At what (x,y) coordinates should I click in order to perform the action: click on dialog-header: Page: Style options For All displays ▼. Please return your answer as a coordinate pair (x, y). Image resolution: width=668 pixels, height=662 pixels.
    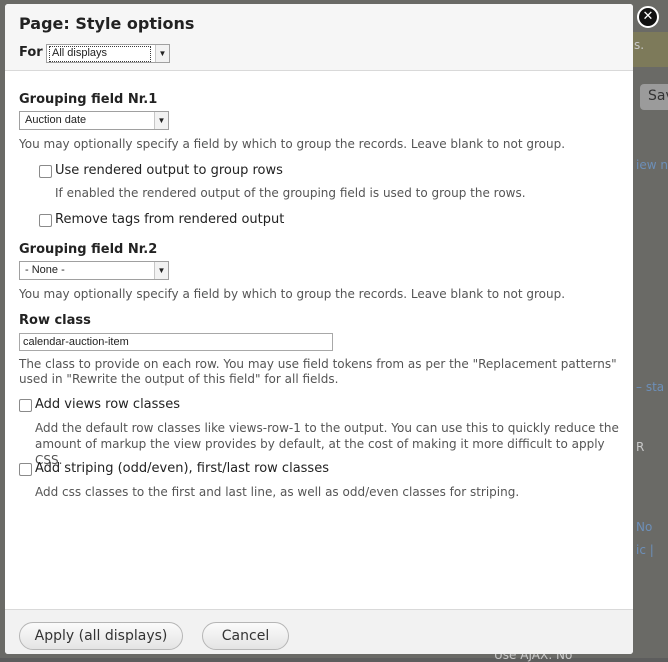
    Looking at the image, I should click on (319, 37).